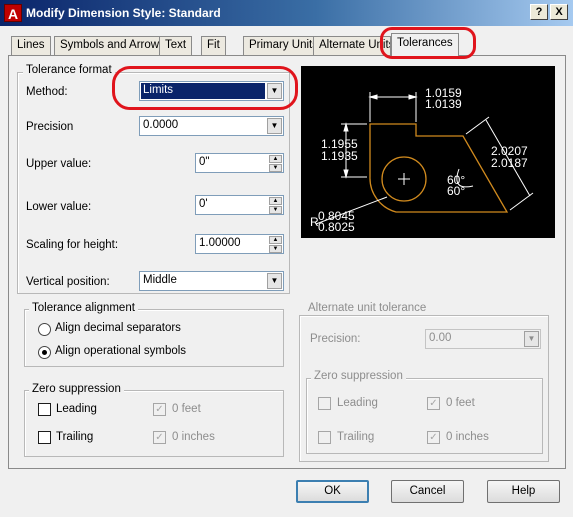  What do you see at coordinates (213, 45) in the screenshot?
I see `tab-fit: Fit` at bounding box center [213, 45].